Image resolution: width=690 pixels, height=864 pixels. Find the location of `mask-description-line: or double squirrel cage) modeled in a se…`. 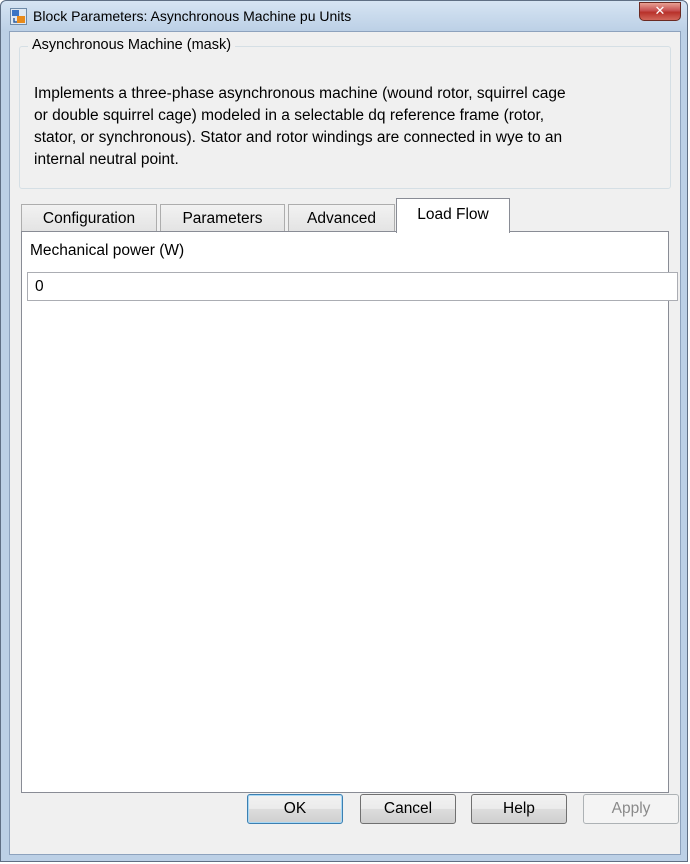

mask-description-line: or double squirrel cage) modeled in a se… is located at coordinates (289, 115).